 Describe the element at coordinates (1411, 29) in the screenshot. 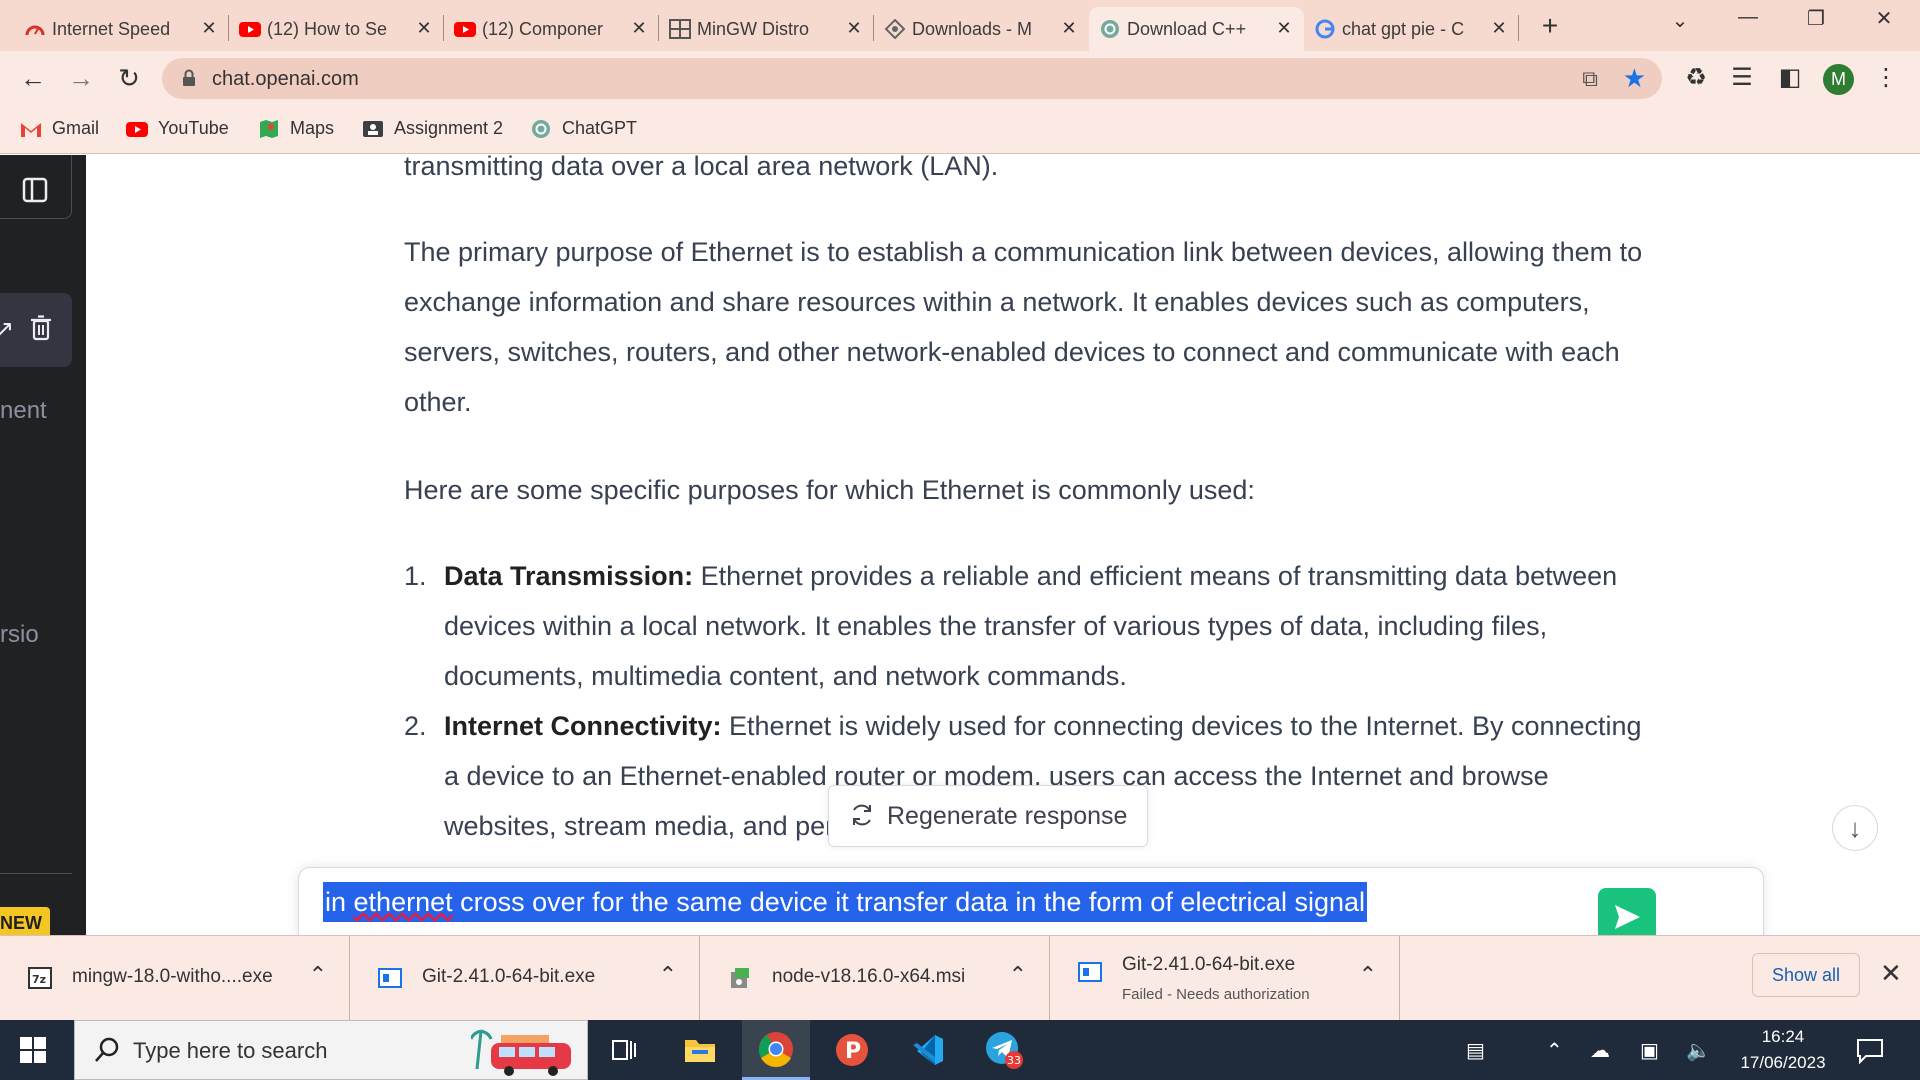

I see `tab-google-search: chat gpt pie - C ✕` at that location.